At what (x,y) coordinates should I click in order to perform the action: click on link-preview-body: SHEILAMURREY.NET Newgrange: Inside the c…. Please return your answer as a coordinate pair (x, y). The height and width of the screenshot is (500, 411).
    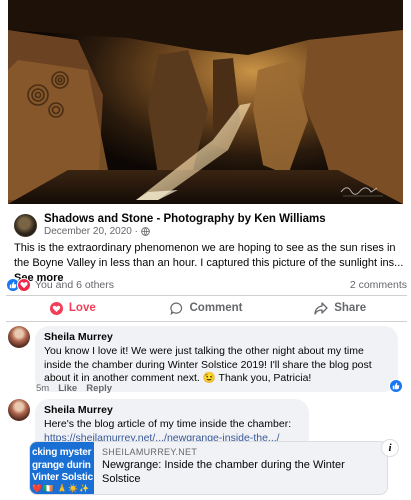
    Looking at the image, I should click on (240, 468).